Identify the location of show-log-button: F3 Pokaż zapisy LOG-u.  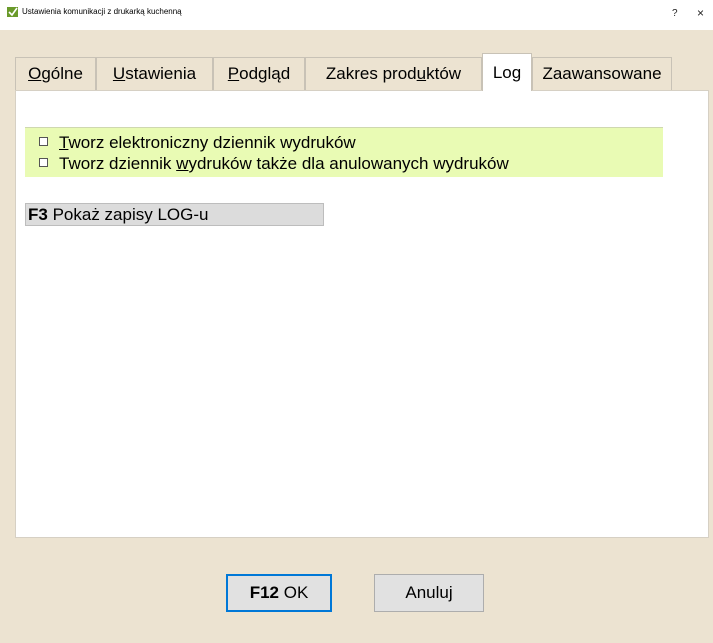
(174, 214).